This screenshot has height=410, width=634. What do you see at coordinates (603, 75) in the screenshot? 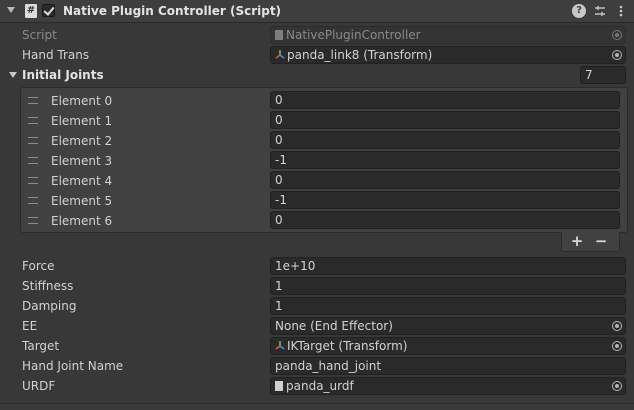
I see `initial-joints-size-field: 7` at bounding box center [603, 75].